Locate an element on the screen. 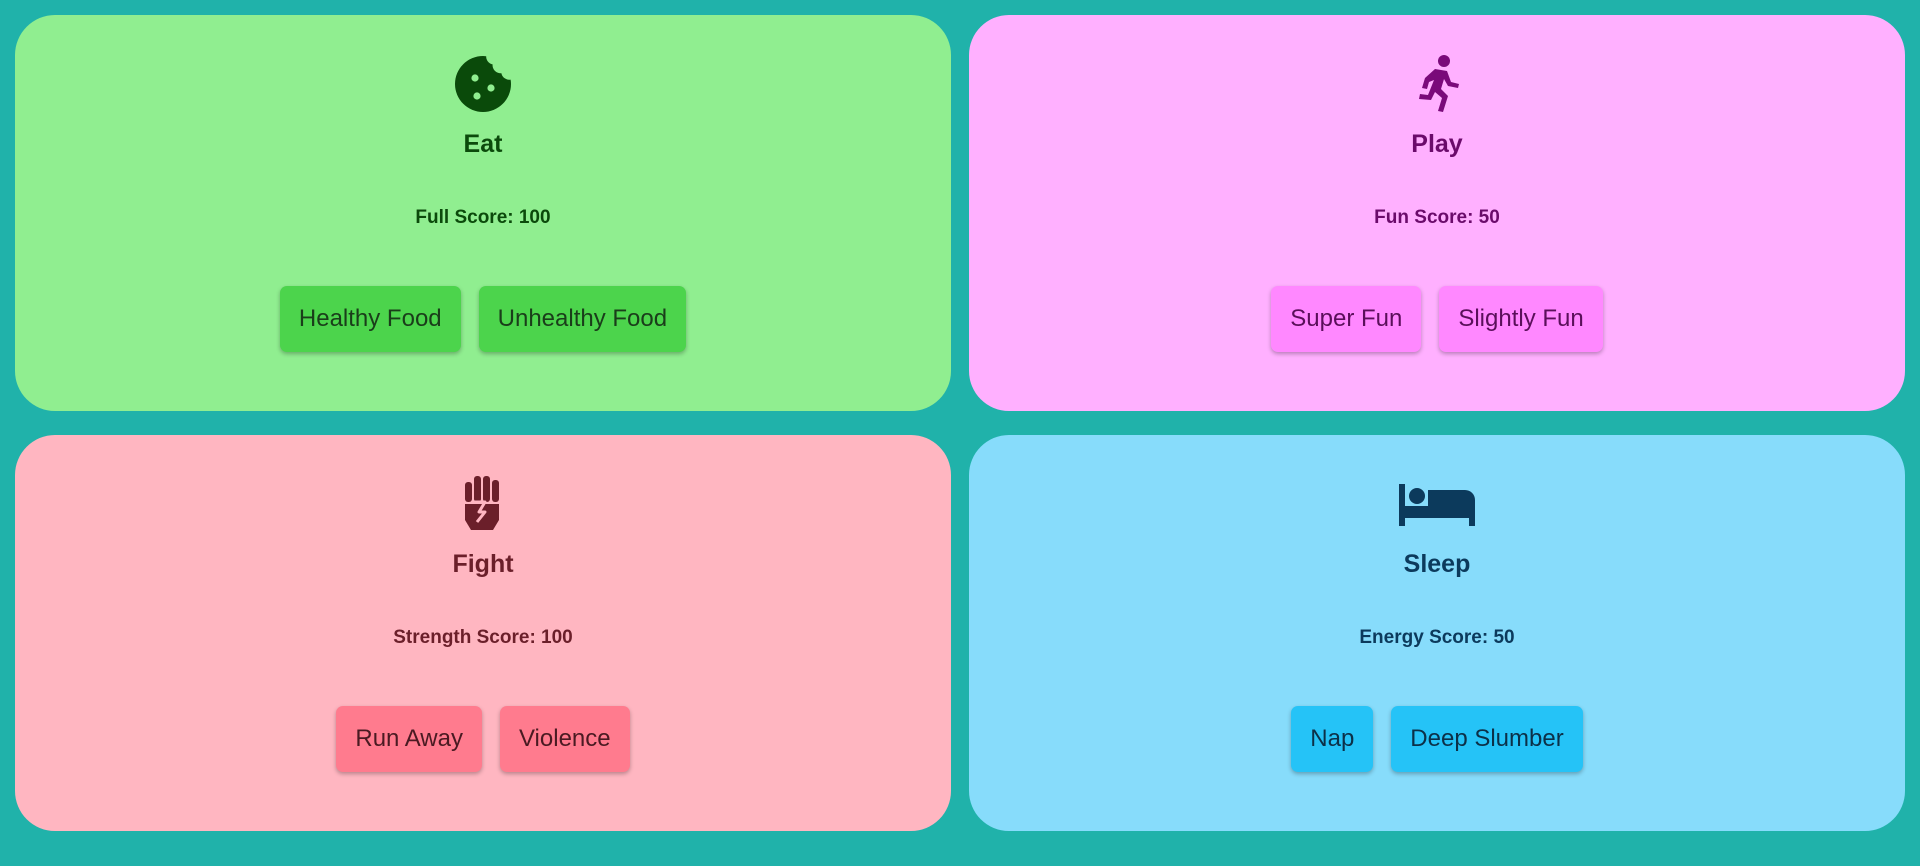 This screenshot has height=866, width=1920. super-fun-button: Super Fun is located at coordinates (1346, 319).